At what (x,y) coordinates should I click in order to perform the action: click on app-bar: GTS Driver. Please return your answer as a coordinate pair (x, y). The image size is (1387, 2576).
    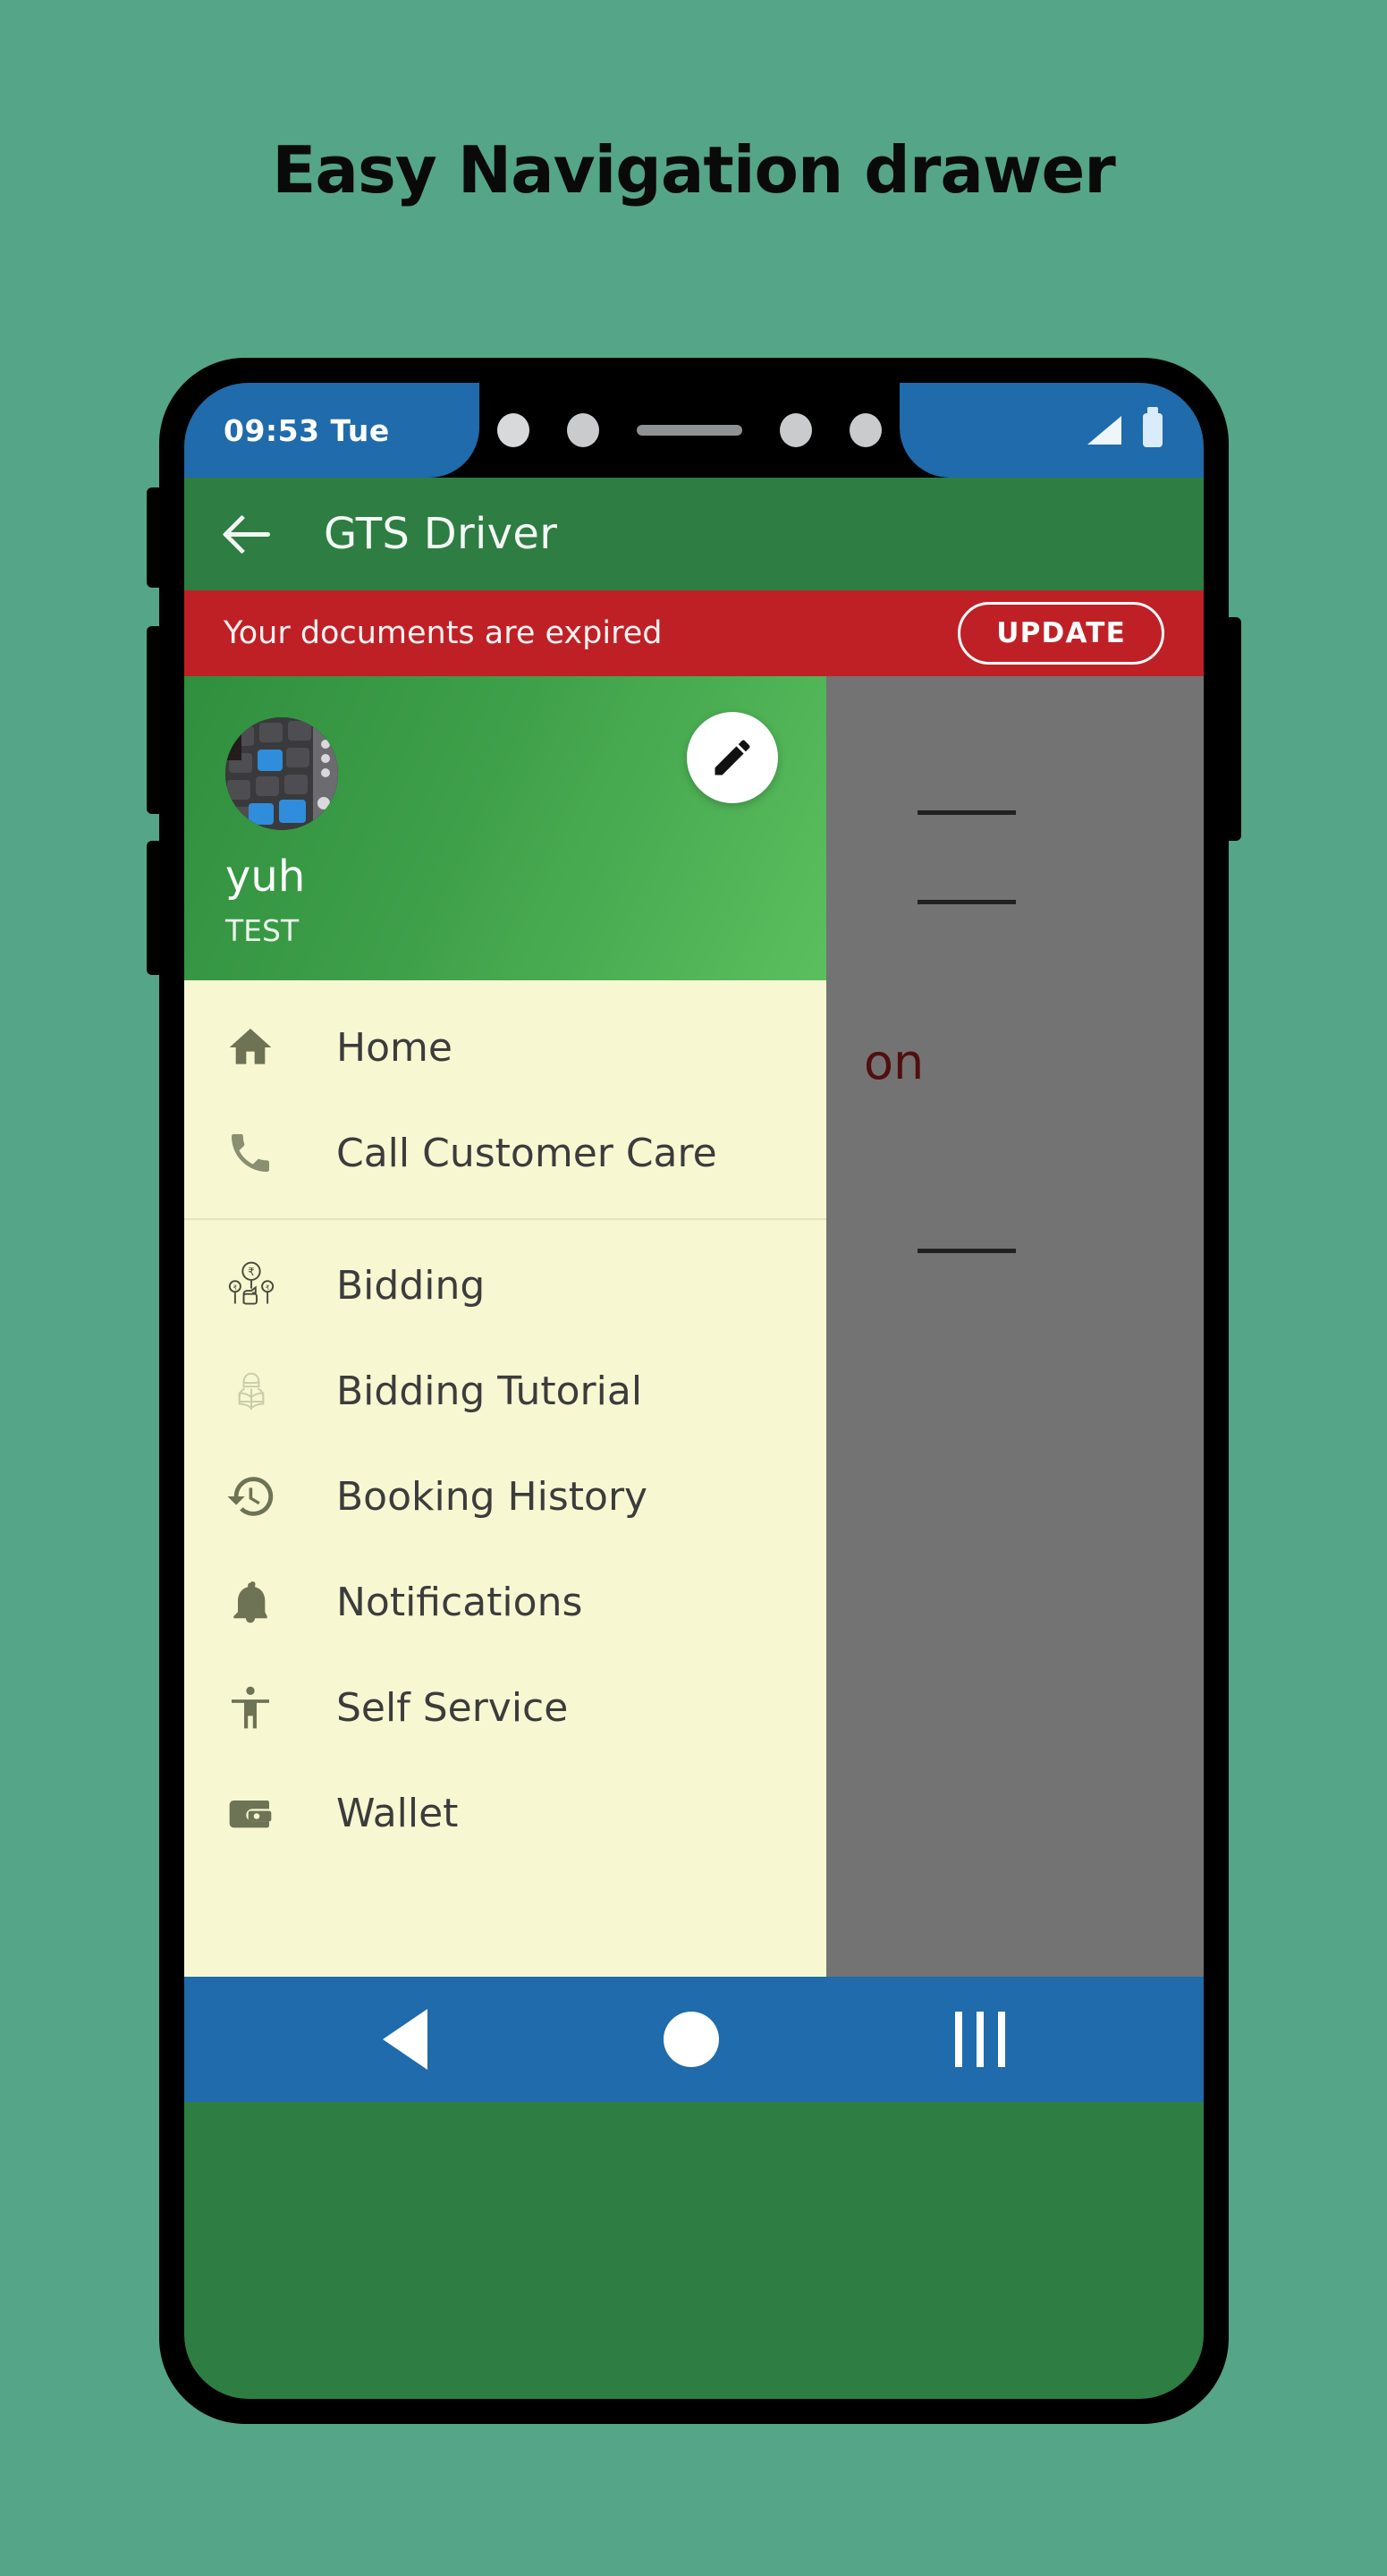
    Looking at the image, I should click on (694, 534).